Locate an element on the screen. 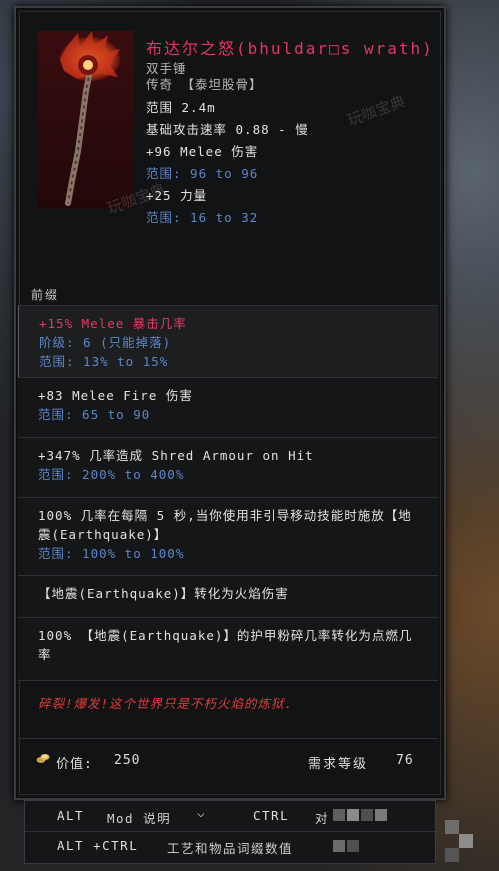  affix-item: 100% 【地震(Earthquake)】的护甲粉碎几率转化为点燃几率 is located at coordinates (228, 648).